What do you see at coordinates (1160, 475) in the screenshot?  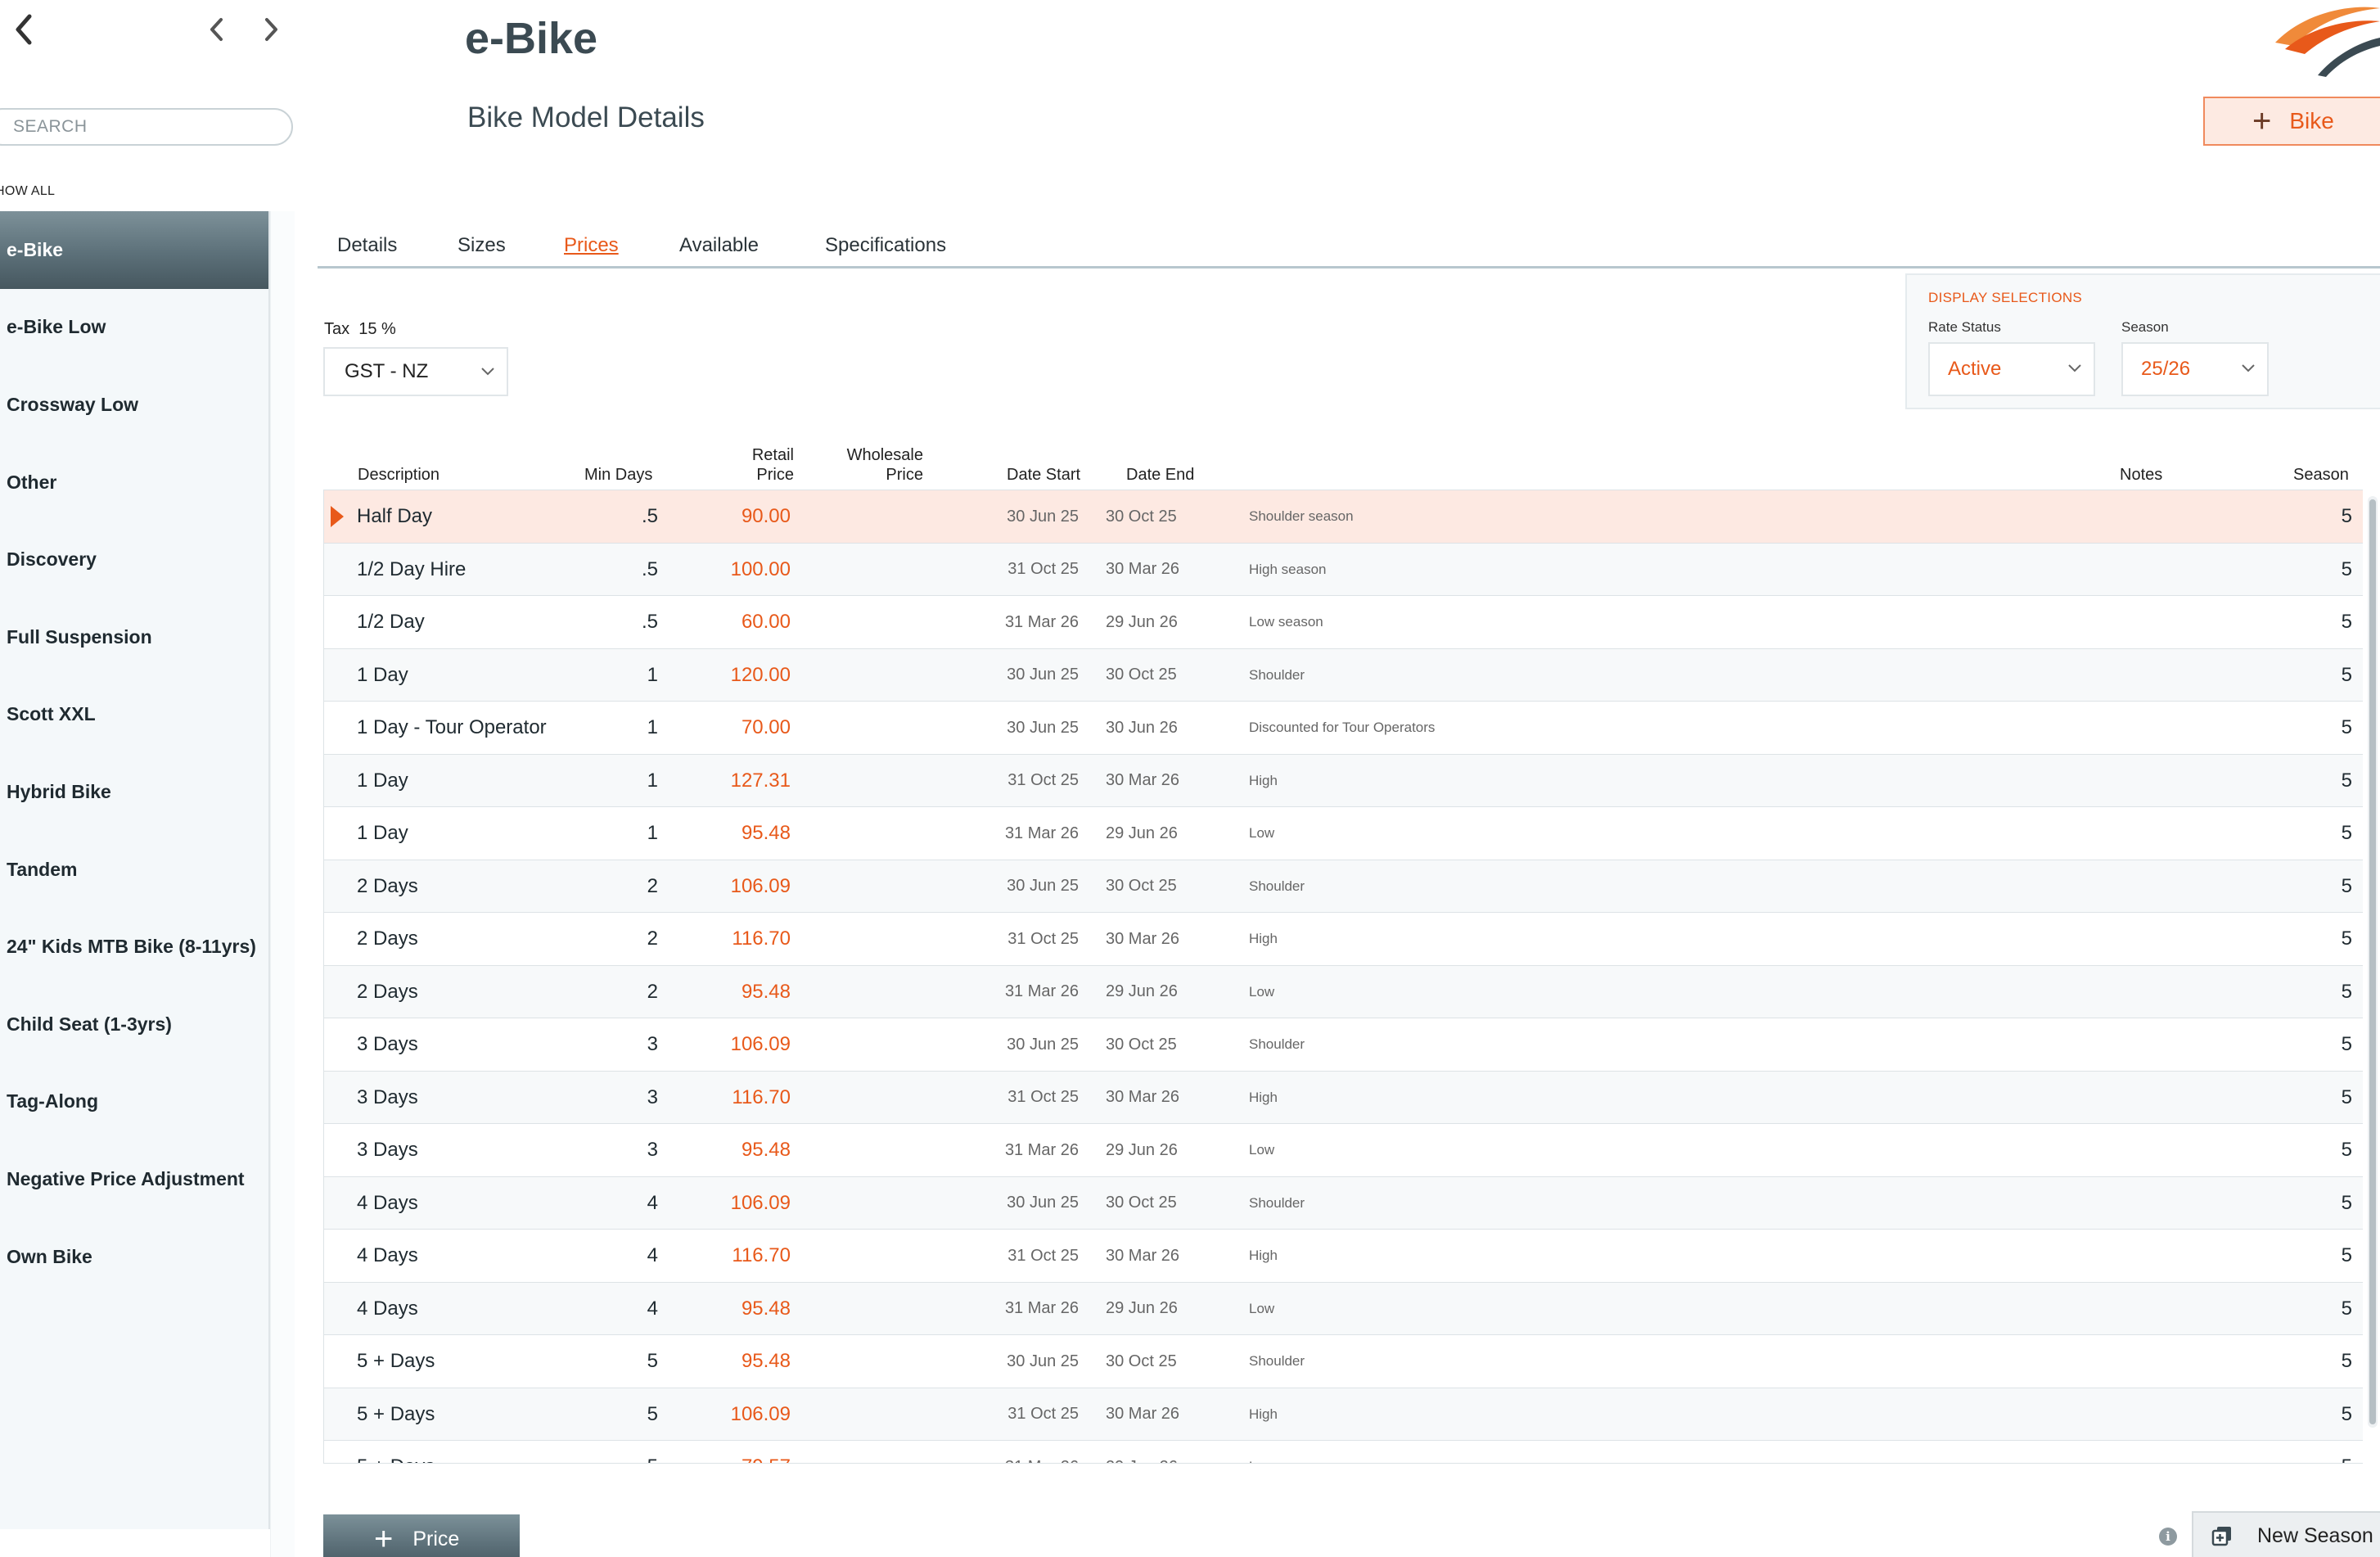 I see `column-header-date-end: Date End` at bounding box center [1160, 475].